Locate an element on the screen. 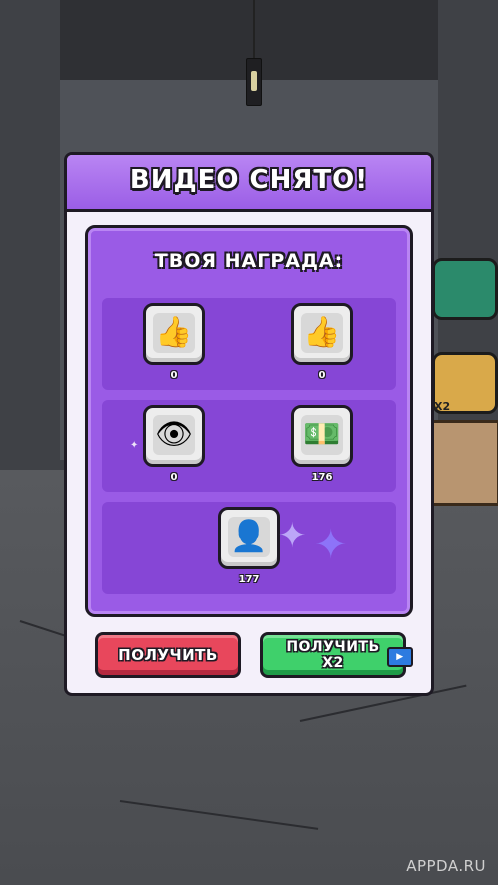 The image size is (498, 885). reward-item-views: 👁 0 is located at coordinates (174, 444).